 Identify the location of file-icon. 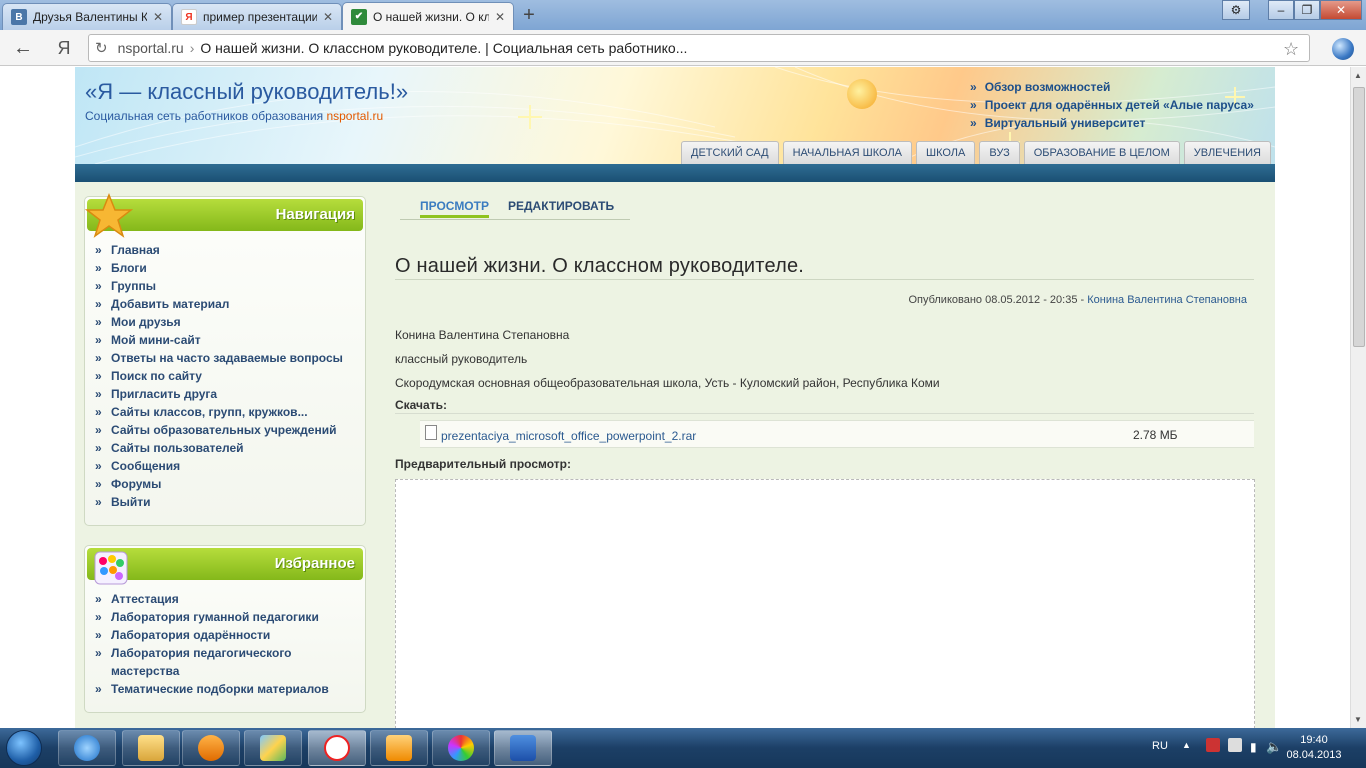
(431, 432).